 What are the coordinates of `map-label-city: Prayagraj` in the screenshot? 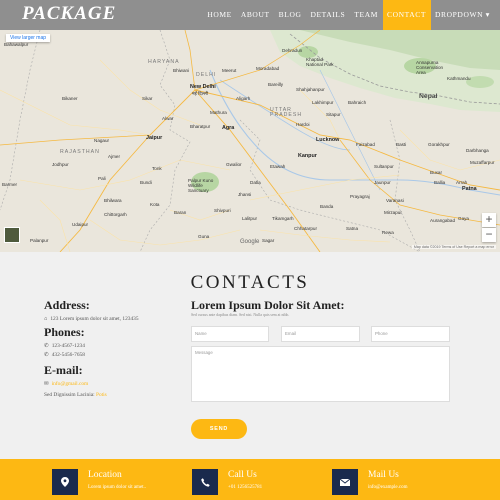 It's located at (360, 196).